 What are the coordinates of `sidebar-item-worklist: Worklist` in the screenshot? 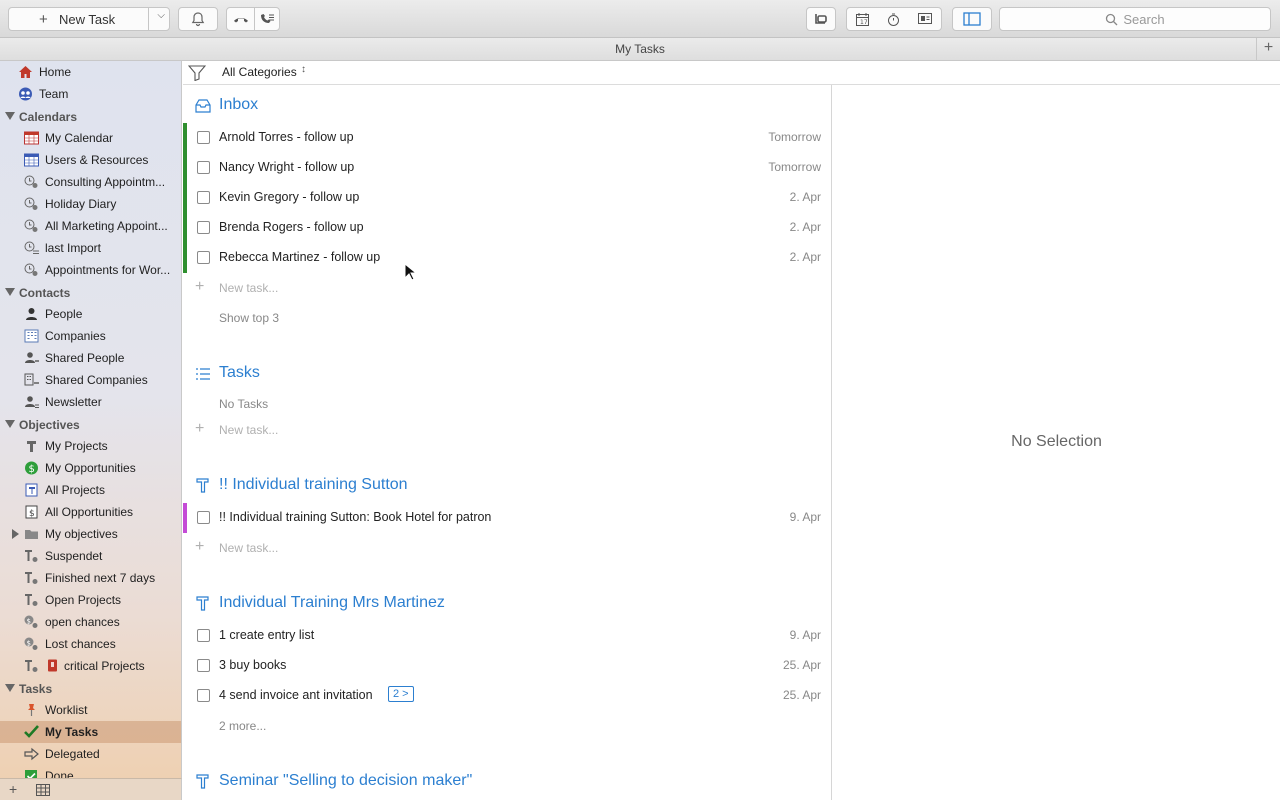 It's located at (90, 710).